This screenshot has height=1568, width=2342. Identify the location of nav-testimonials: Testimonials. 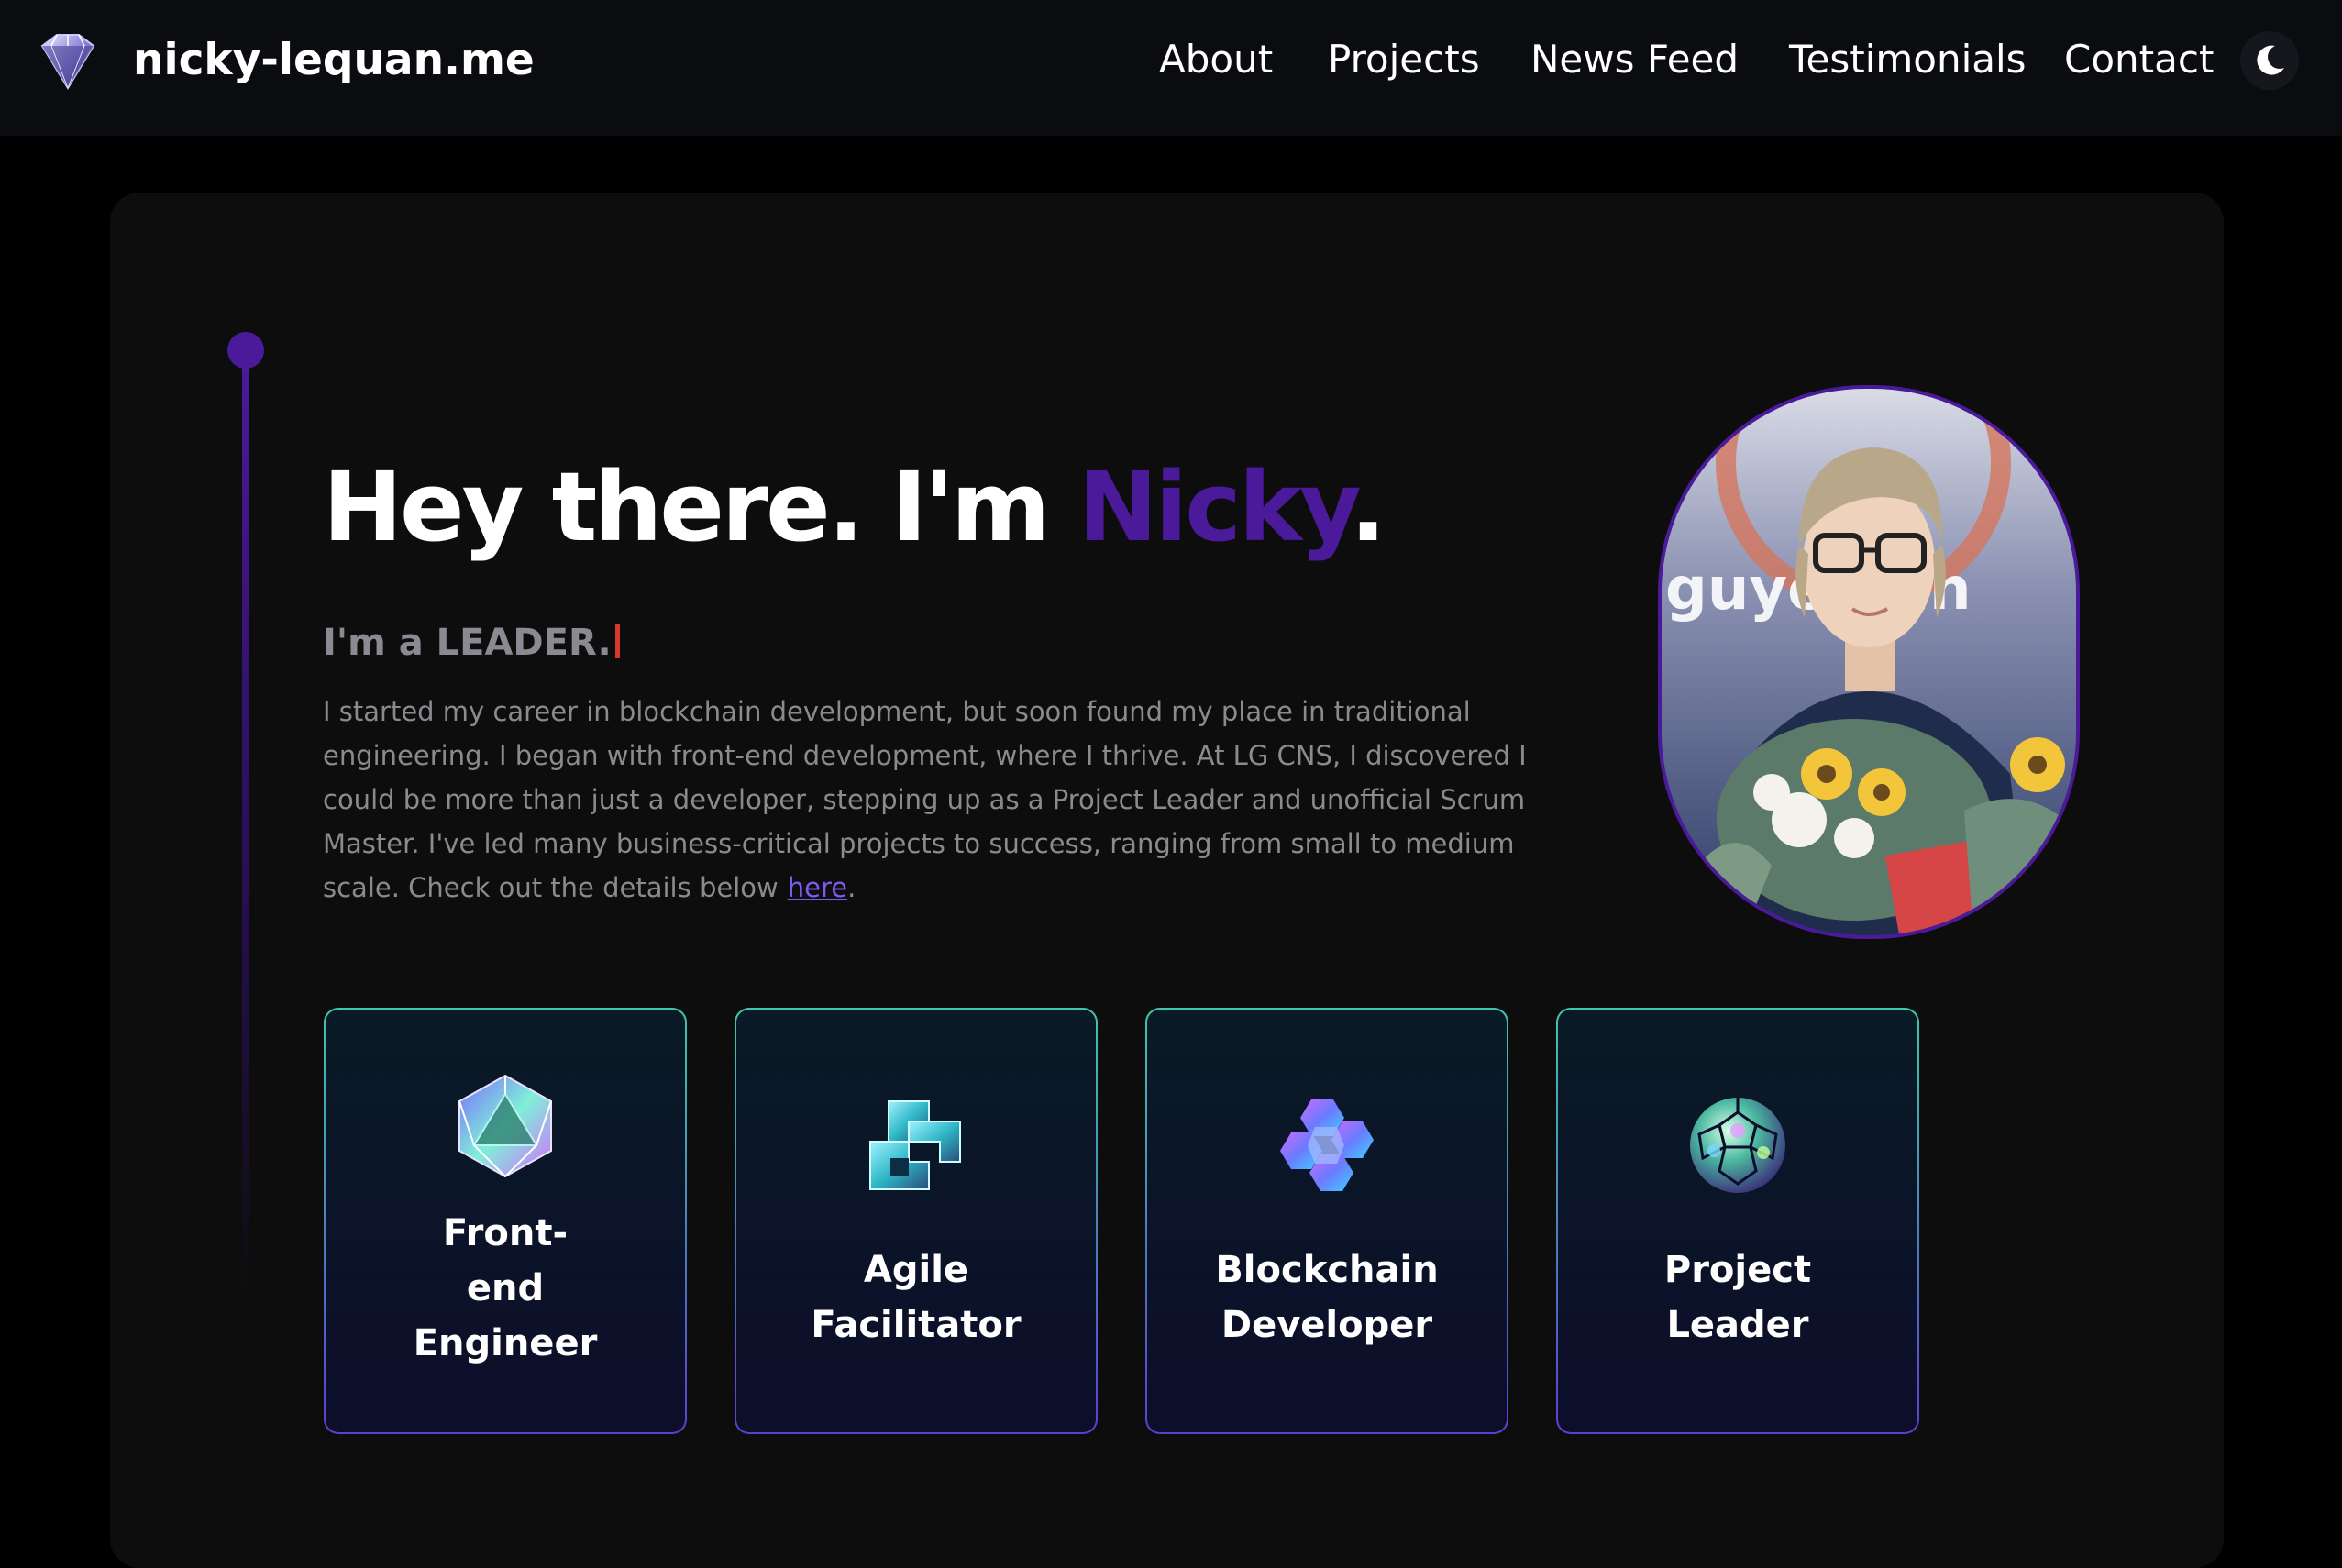
(1908, 60).